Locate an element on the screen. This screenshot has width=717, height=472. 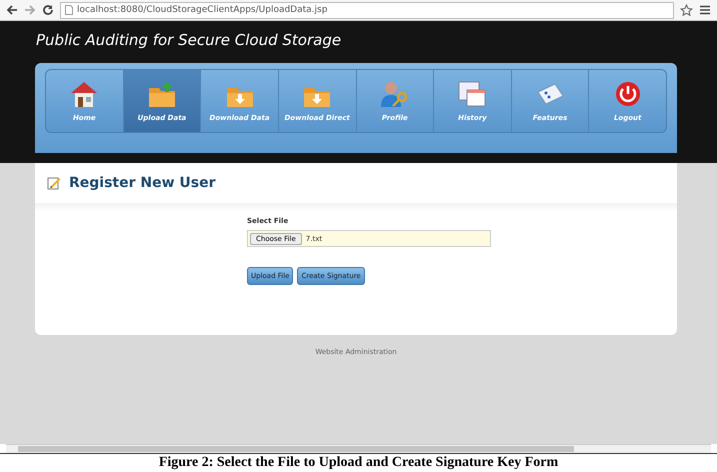
reload-icon is located at coordinates (48, 10).